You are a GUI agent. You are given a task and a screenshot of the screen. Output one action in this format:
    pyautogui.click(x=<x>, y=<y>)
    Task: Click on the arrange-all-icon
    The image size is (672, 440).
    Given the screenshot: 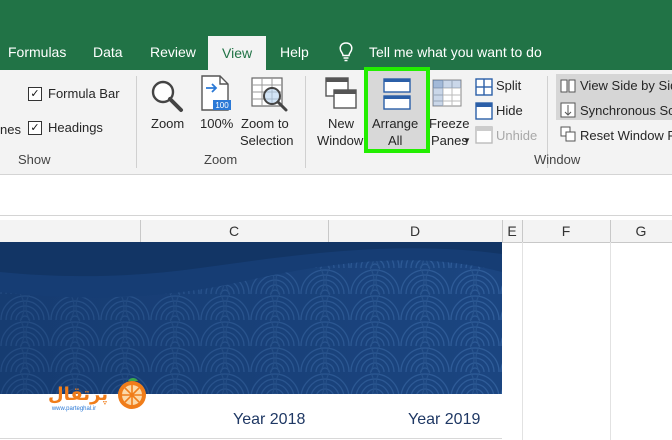 What is the action you would take?
    pyautogui.click(x=397, y=94)
    